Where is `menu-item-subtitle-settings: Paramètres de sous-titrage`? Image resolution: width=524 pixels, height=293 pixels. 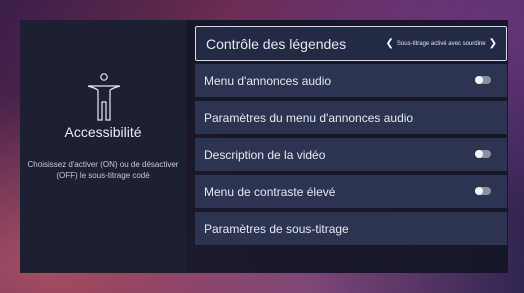 menu-item-subtitle-settings: Paramètres de sous-titrage is located at coordinates (351, 228).